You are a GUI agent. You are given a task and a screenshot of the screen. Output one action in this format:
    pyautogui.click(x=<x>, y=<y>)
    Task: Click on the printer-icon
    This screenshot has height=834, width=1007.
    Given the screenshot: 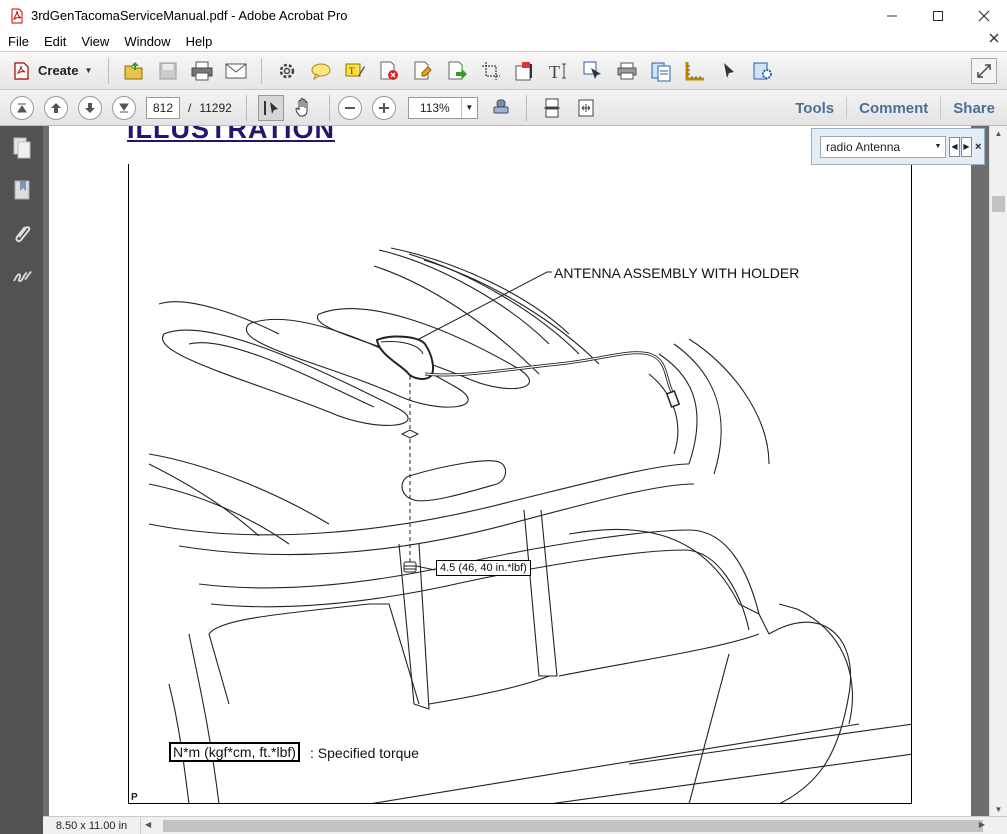 What is the action you would take?
    pyautogui.click(x=202, y=70)
    